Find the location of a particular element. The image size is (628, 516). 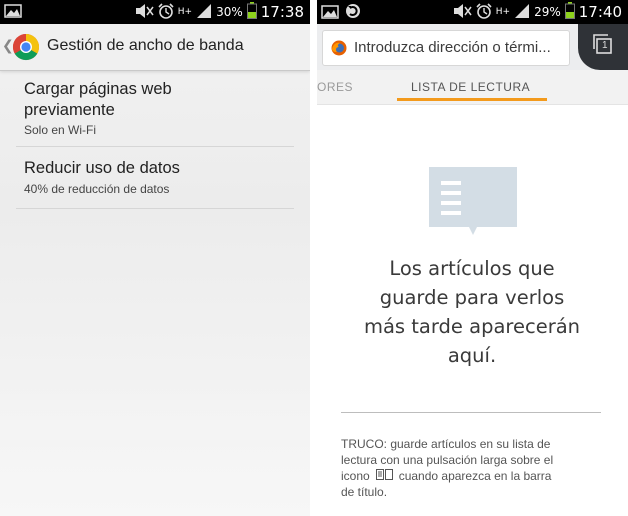

tab-count: 1 is located at coordinates (605, 45).